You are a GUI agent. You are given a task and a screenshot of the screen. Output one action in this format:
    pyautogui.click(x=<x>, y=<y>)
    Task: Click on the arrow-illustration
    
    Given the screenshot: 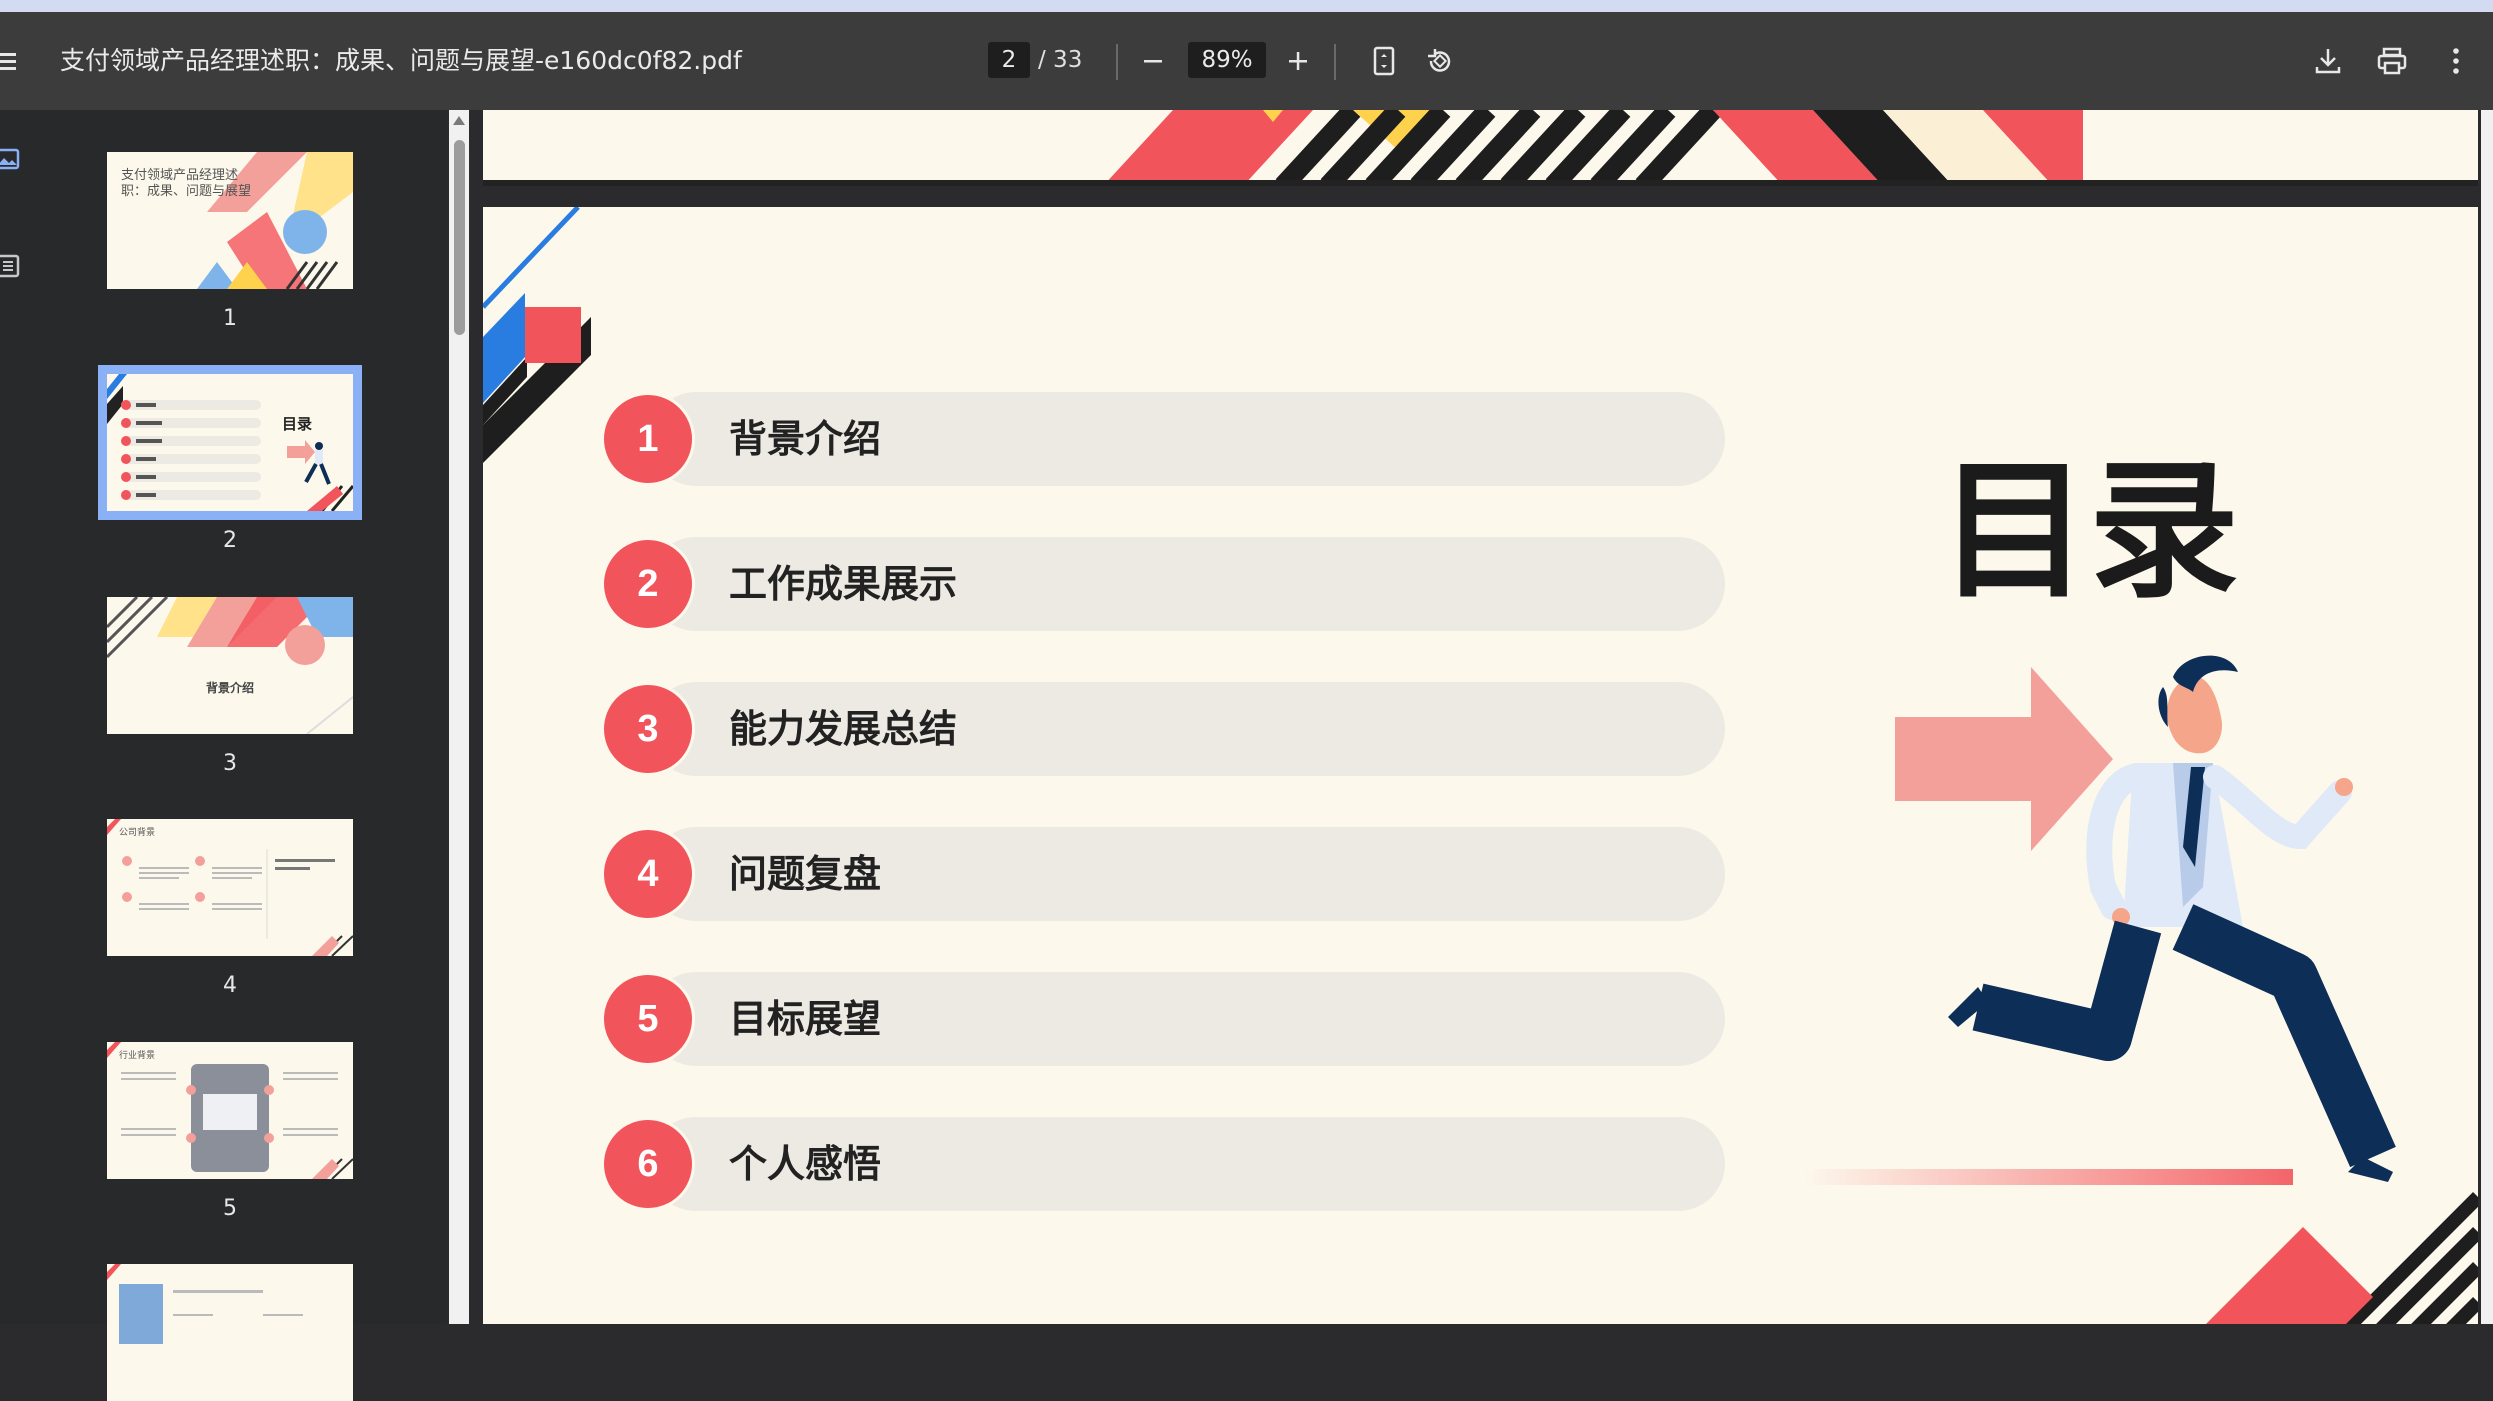 What is the action you would take?
    pyautogui.click(x=2004, y=759)
    